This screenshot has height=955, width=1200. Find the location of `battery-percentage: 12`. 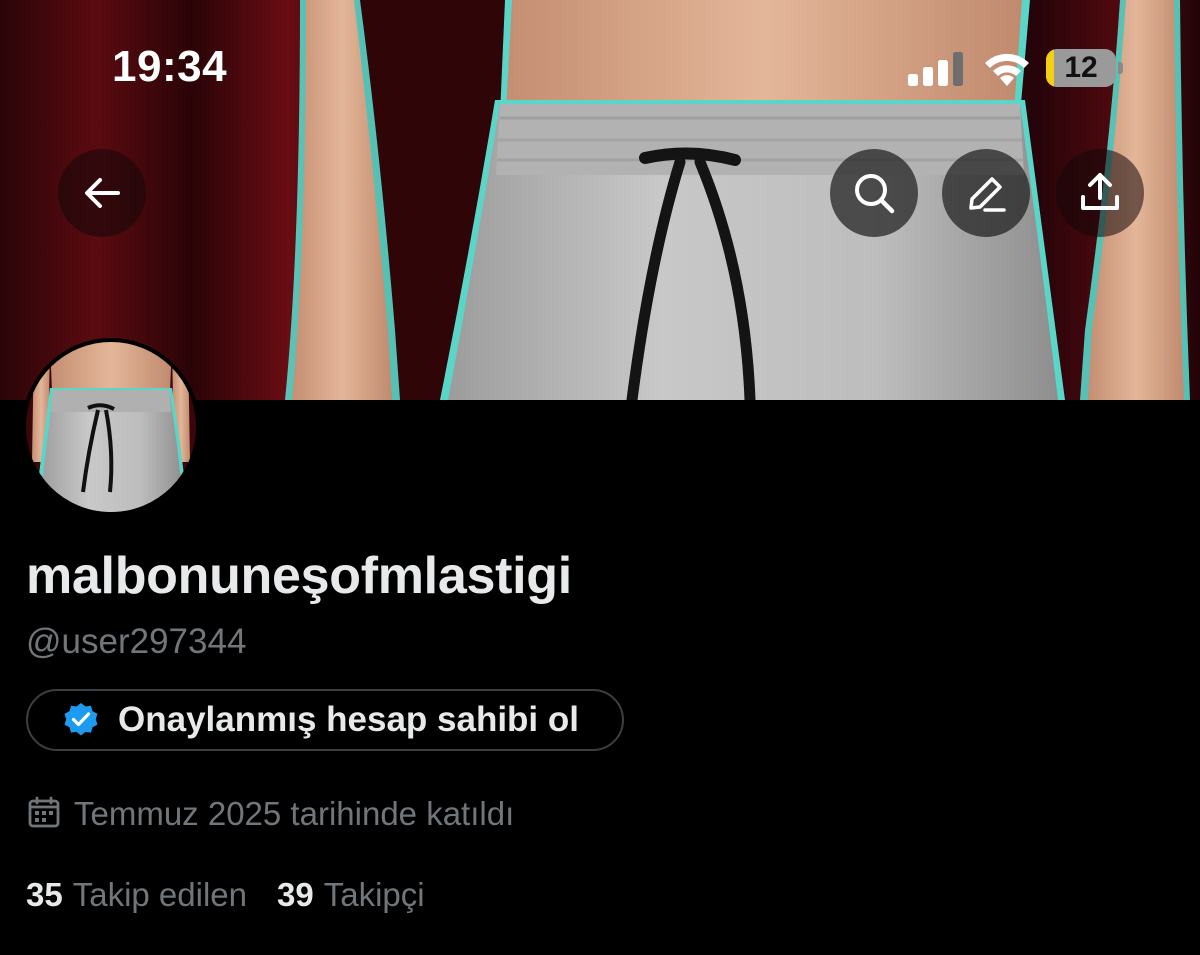

battery-percentage: 12 is located at coordinates (1081, 67).